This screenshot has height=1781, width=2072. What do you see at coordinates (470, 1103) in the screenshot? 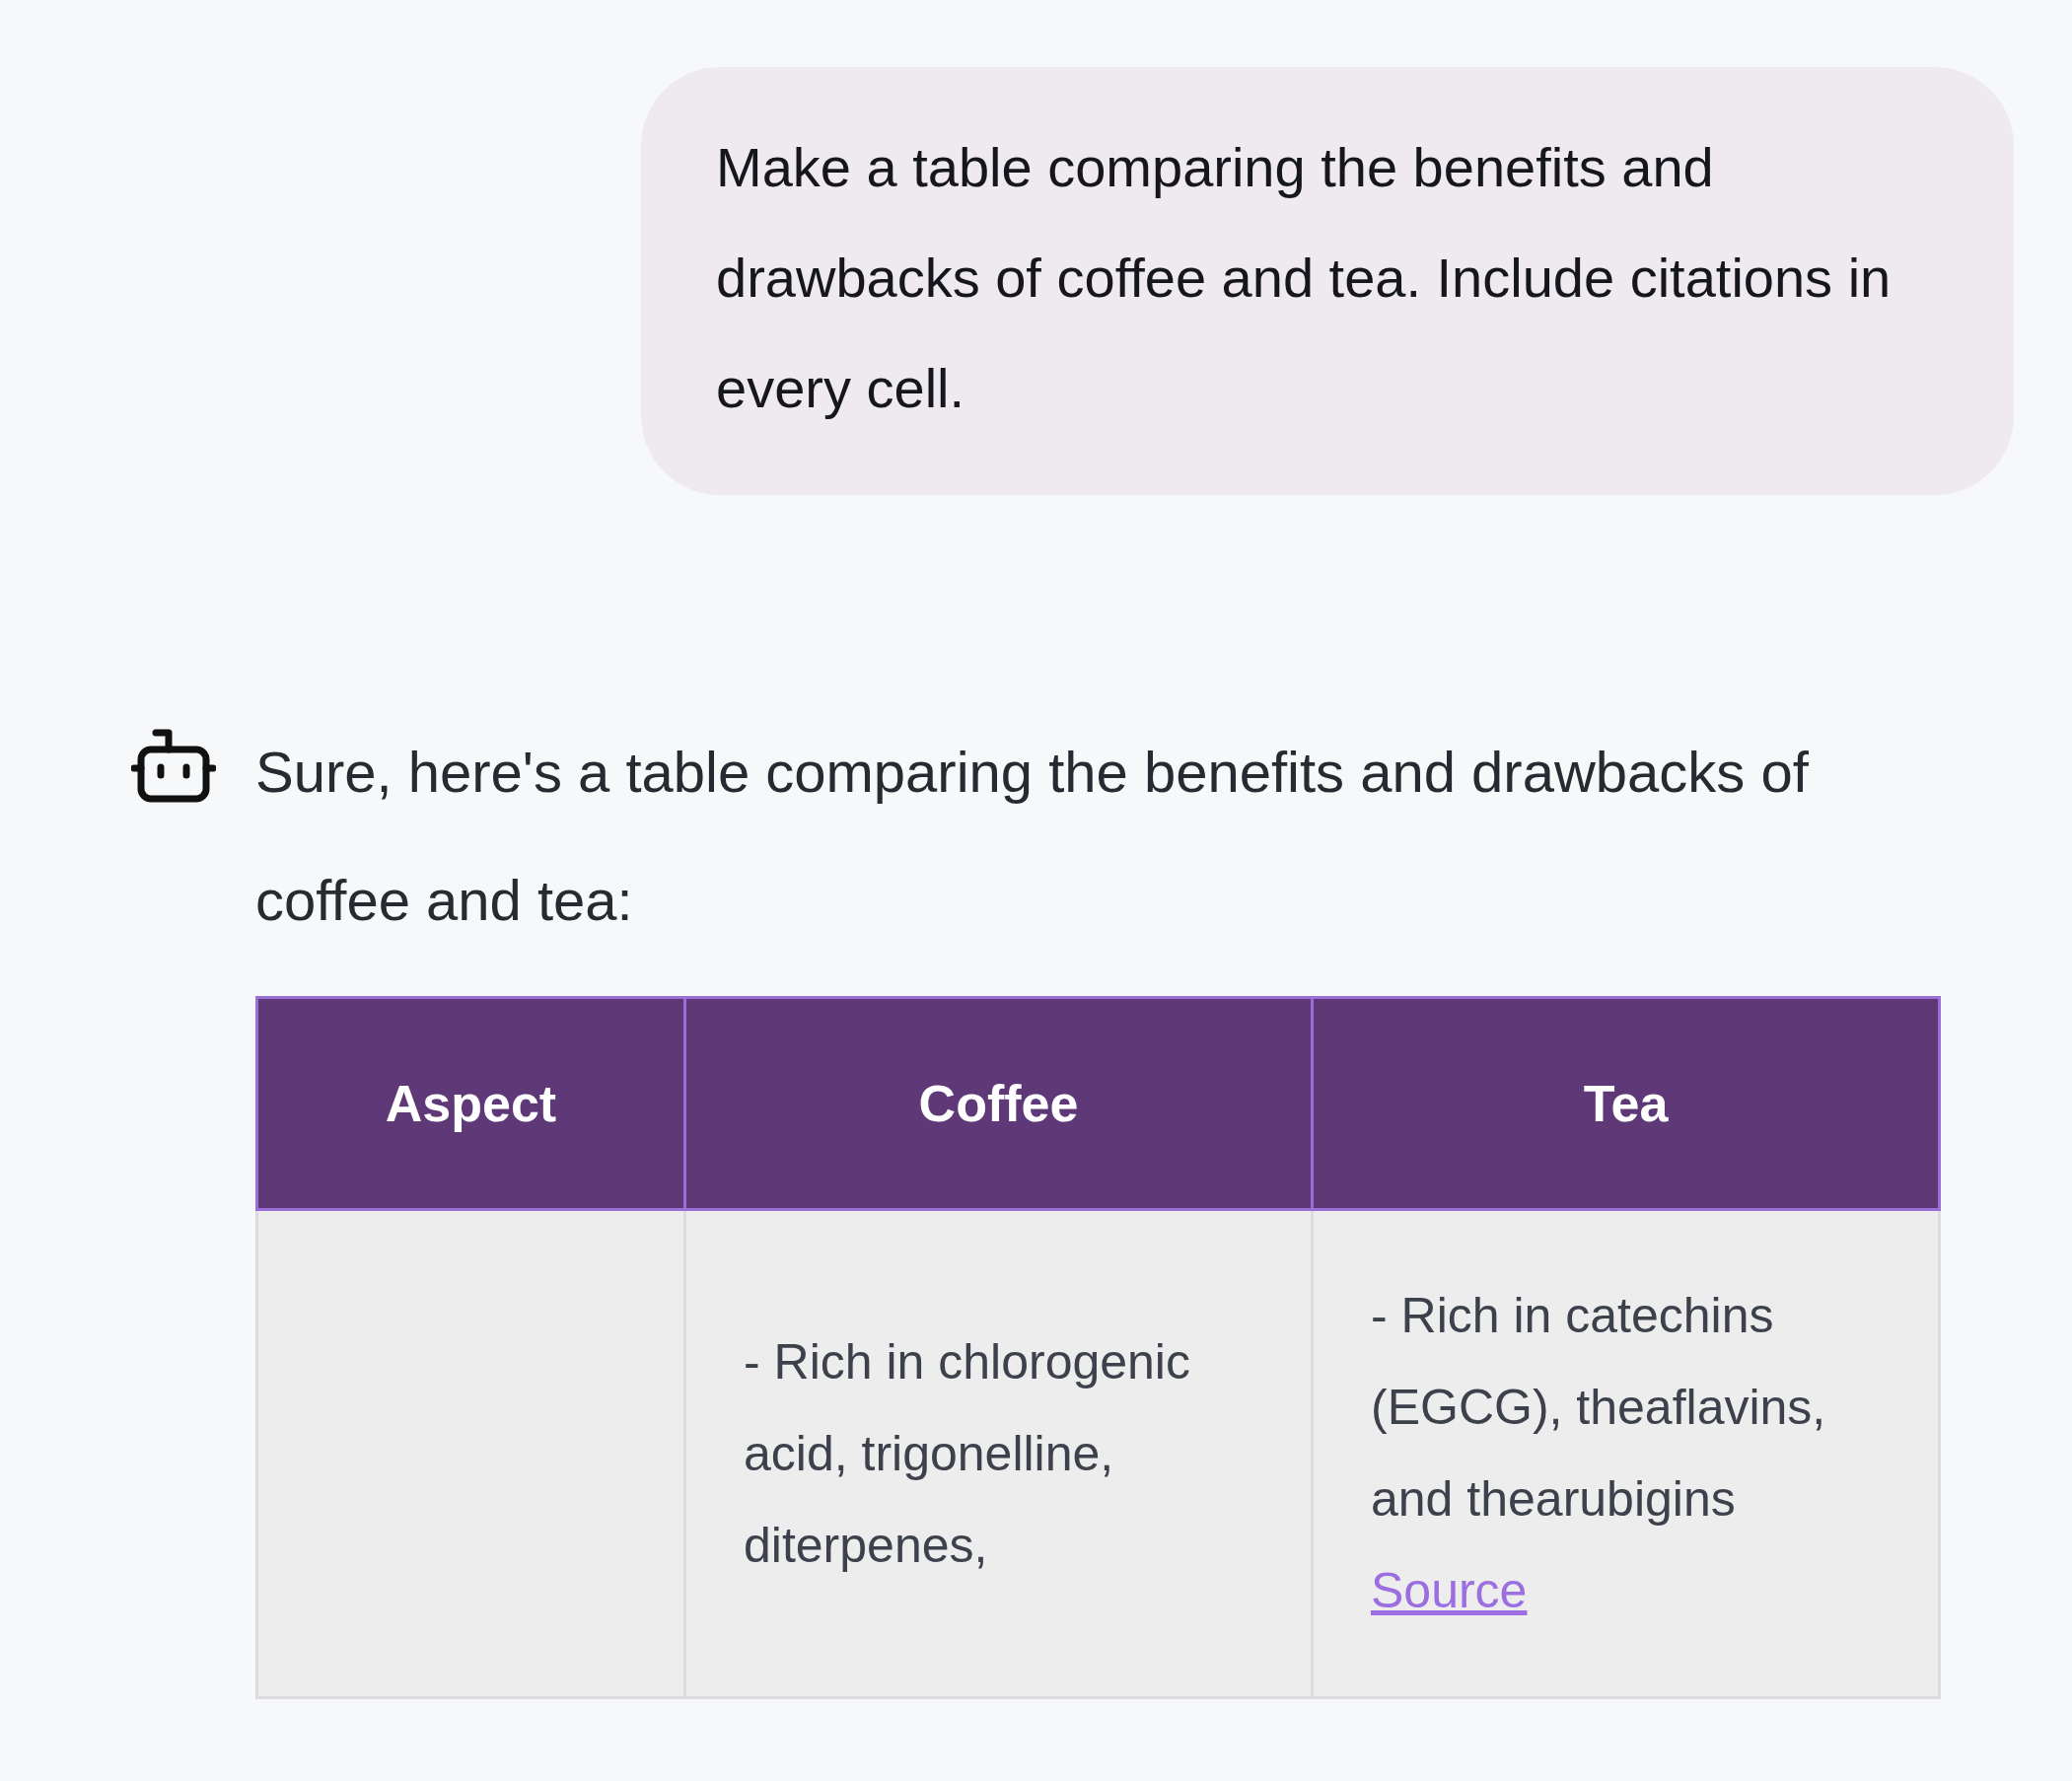
I see `column-header: Aspect` at bounding box center [470, 1103].